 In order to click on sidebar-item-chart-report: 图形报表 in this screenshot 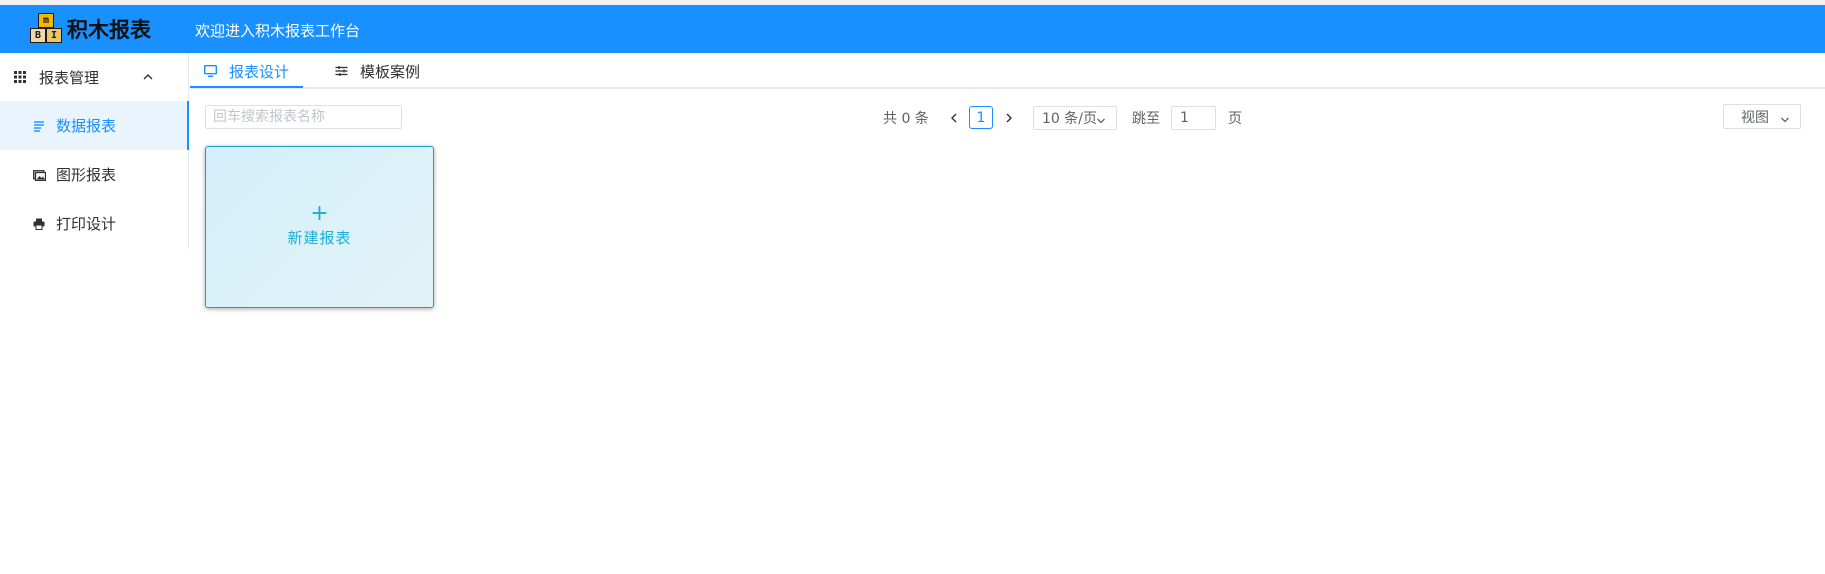, I will do `click(94, 174)`.